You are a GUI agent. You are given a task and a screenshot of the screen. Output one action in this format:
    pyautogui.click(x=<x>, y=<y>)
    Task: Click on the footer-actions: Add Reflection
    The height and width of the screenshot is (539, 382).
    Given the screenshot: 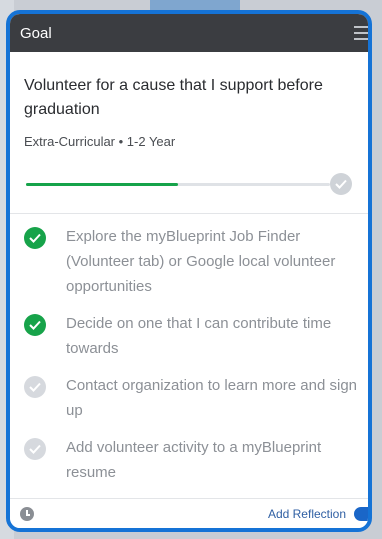 What is the action you would take?
    pyautogui.click(x=318, y=513)
    